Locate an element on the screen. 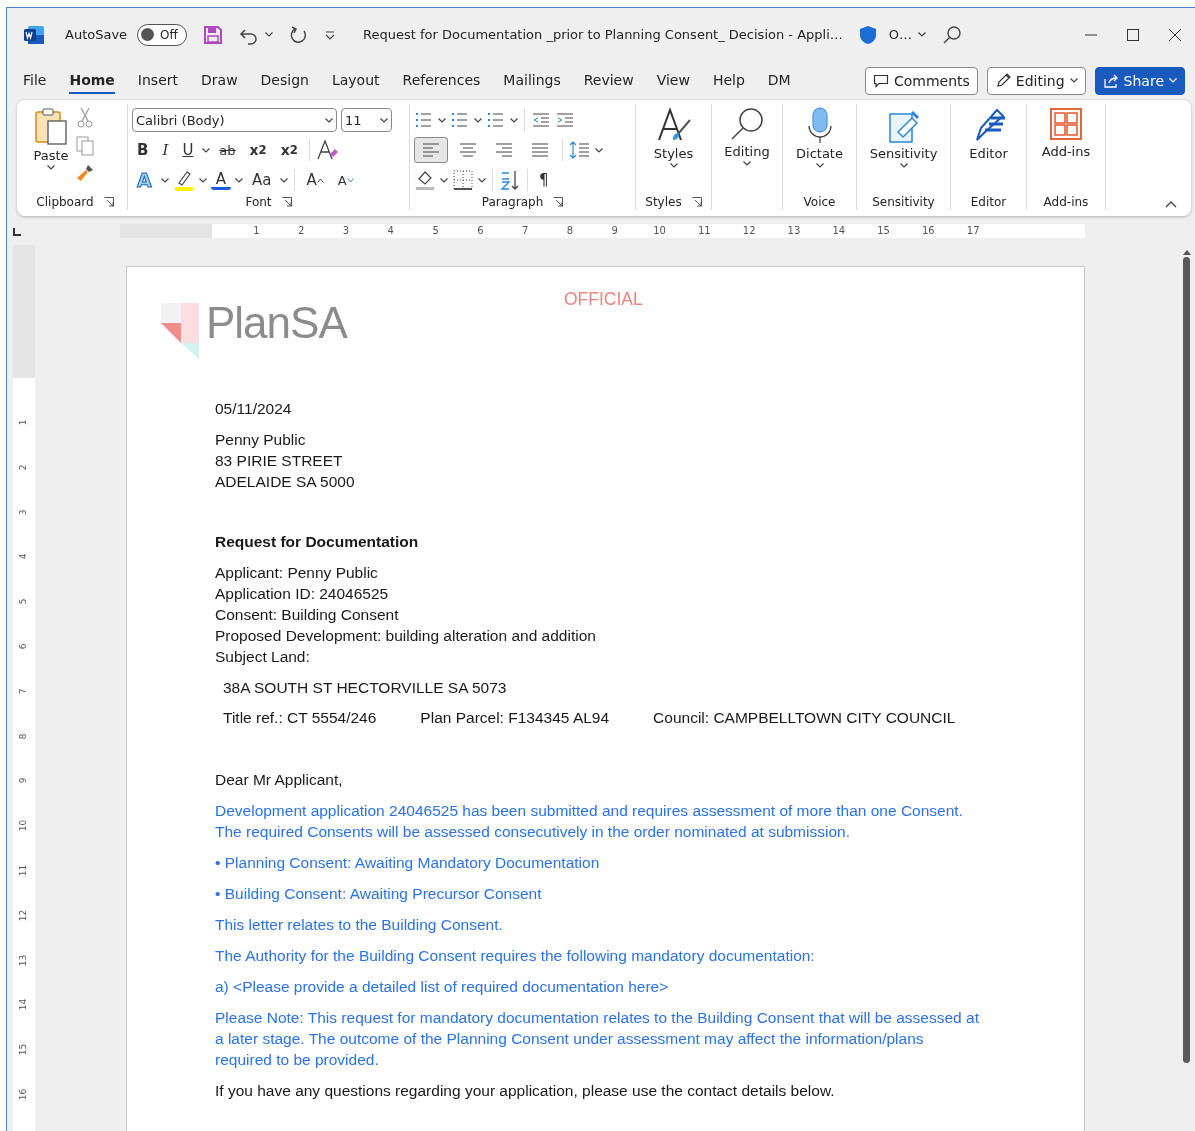 The image size is (1195, 1131). horizontal-ruler: 1 2 3 4 5 6 7 8 9 10 11 12 13 14 15 16 17 is located at coordinates (602, 230).